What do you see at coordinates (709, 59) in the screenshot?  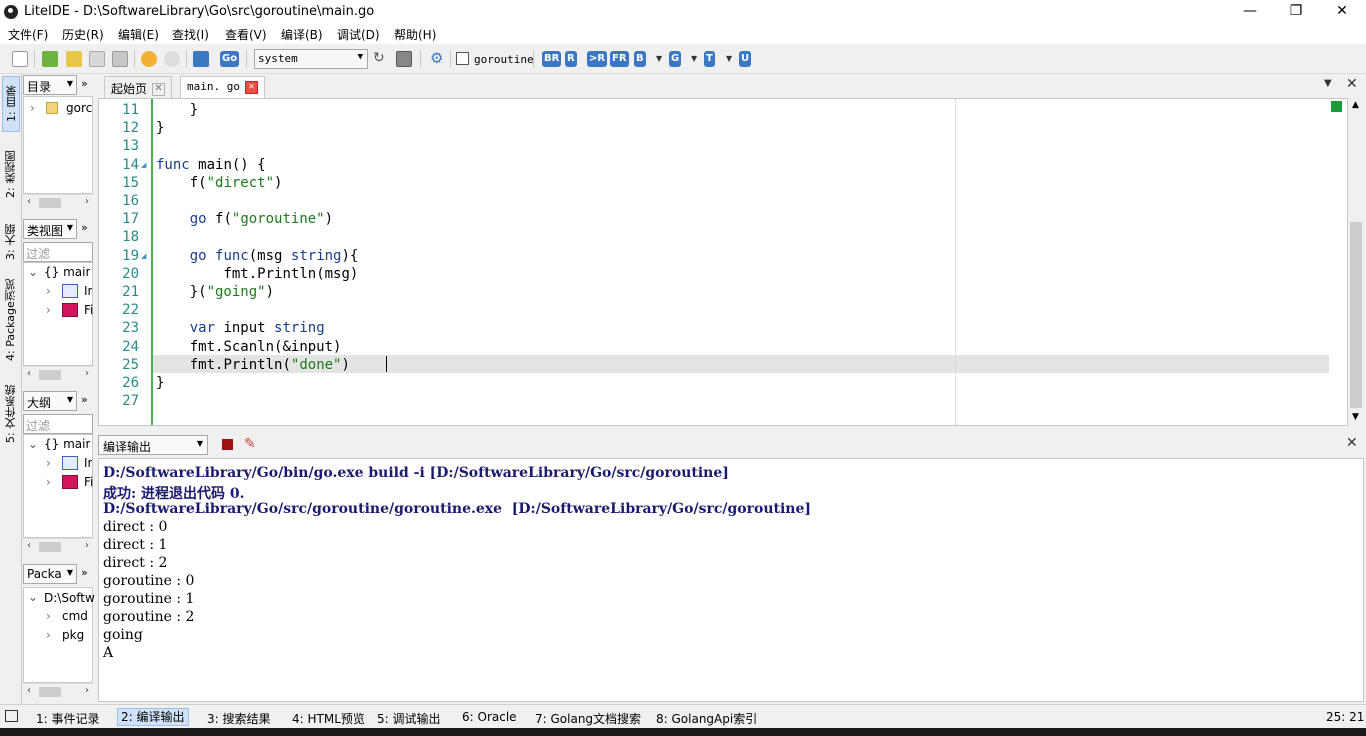 I see `test-button: T` at bounding box center [709, 59].